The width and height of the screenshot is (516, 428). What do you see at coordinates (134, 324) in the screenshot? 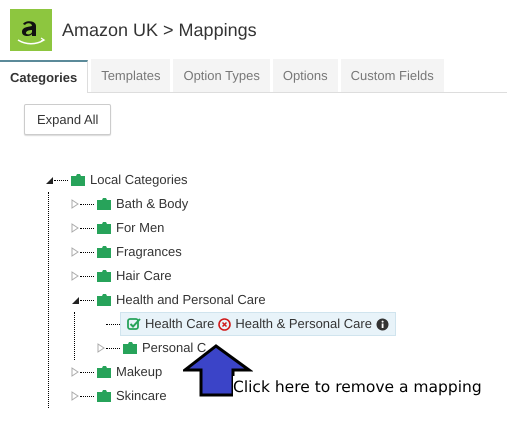
I see `check-square-icon` at bounding box center [134, 324].